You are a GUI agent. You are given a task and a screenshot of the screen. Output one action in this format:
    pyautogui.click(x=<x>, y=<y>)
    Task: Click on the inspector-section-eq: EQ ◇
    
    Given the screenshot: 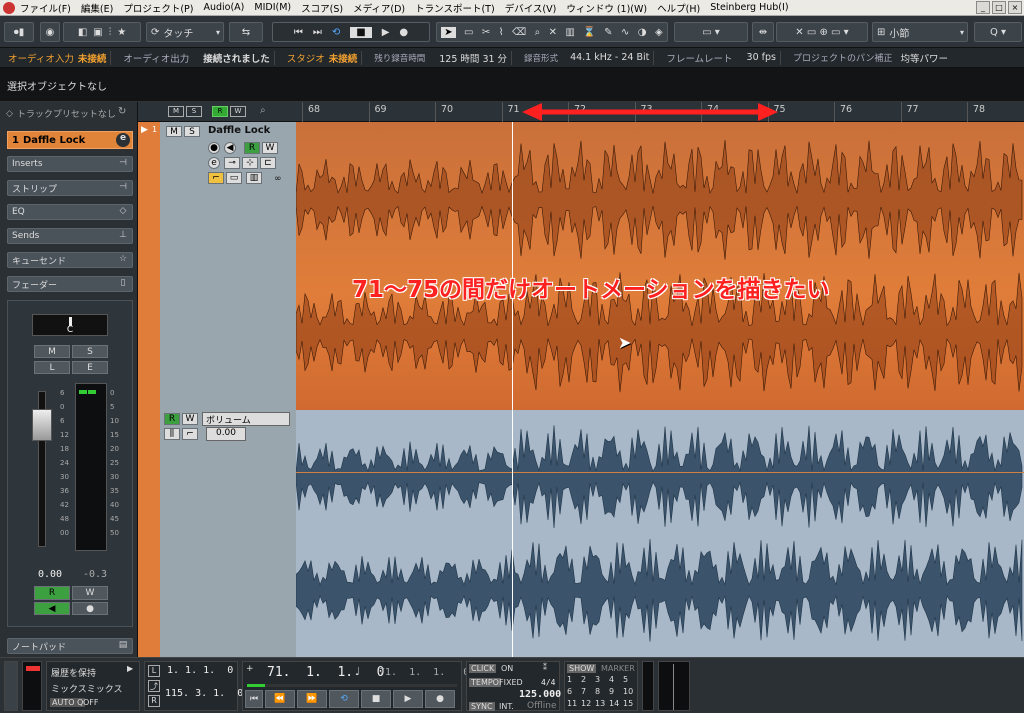 What is the action you would take?
    pyautogui.click(x=70, y=212)
    